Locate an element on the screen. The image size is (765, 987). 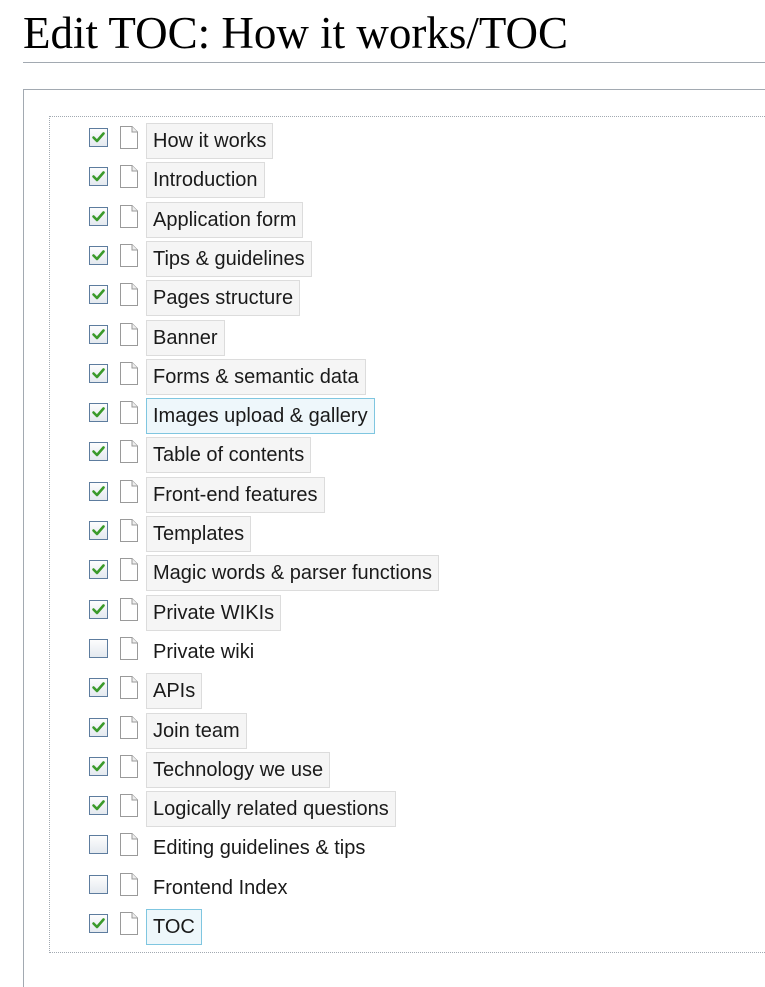
toc-item-label: Private wiki is located at coordinates (203, 652).